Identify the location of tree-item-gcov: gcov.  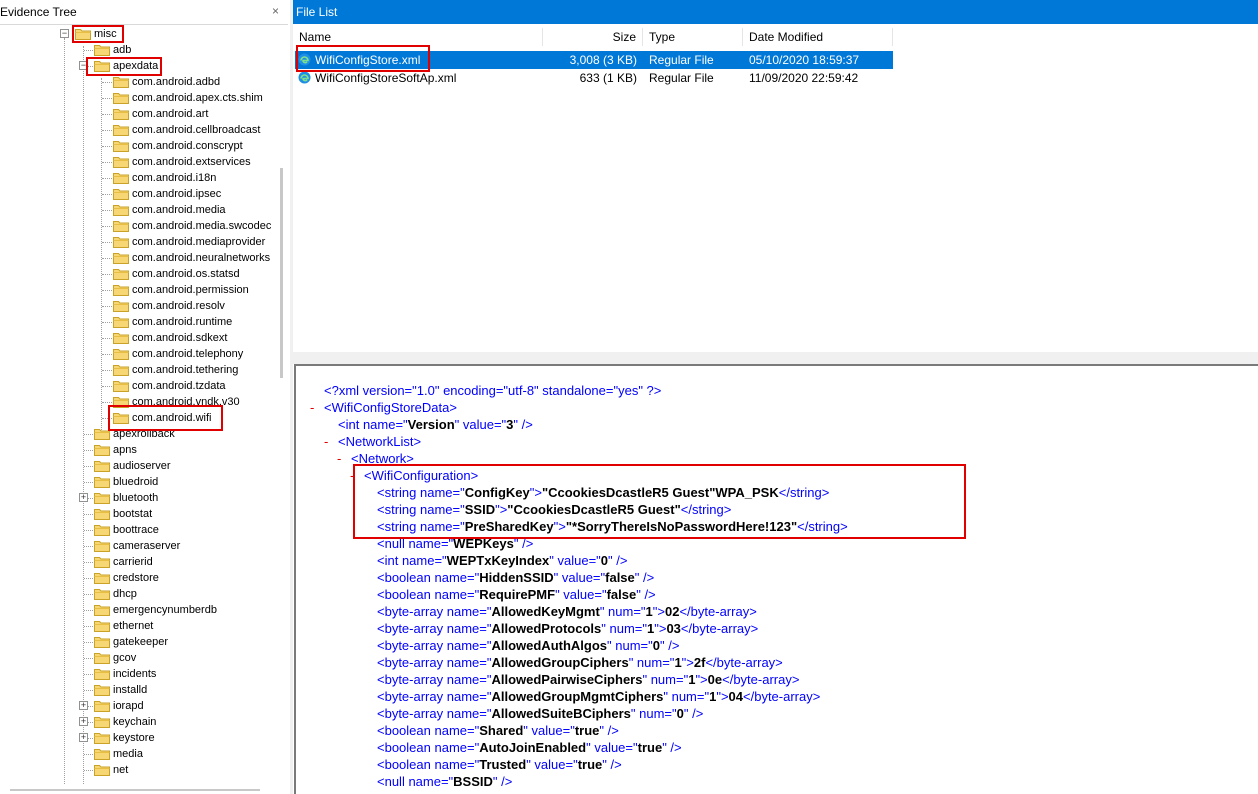
(115, 658).